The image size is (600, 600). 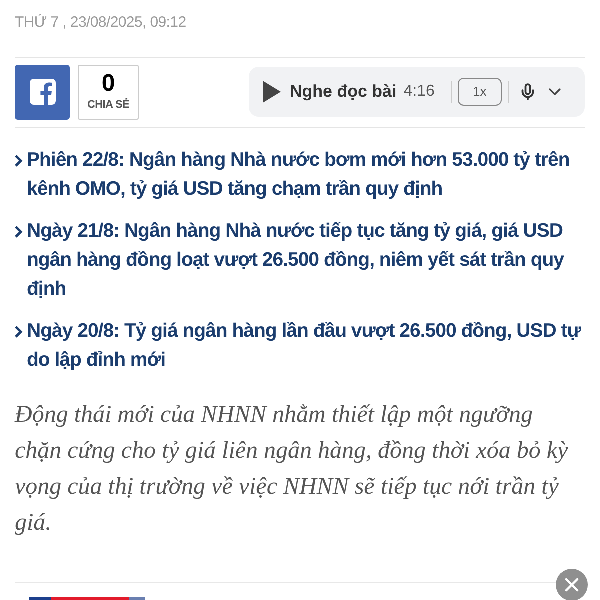 I want to click on listen-label: Nghe đọc bài, so click(x=343, y=92).